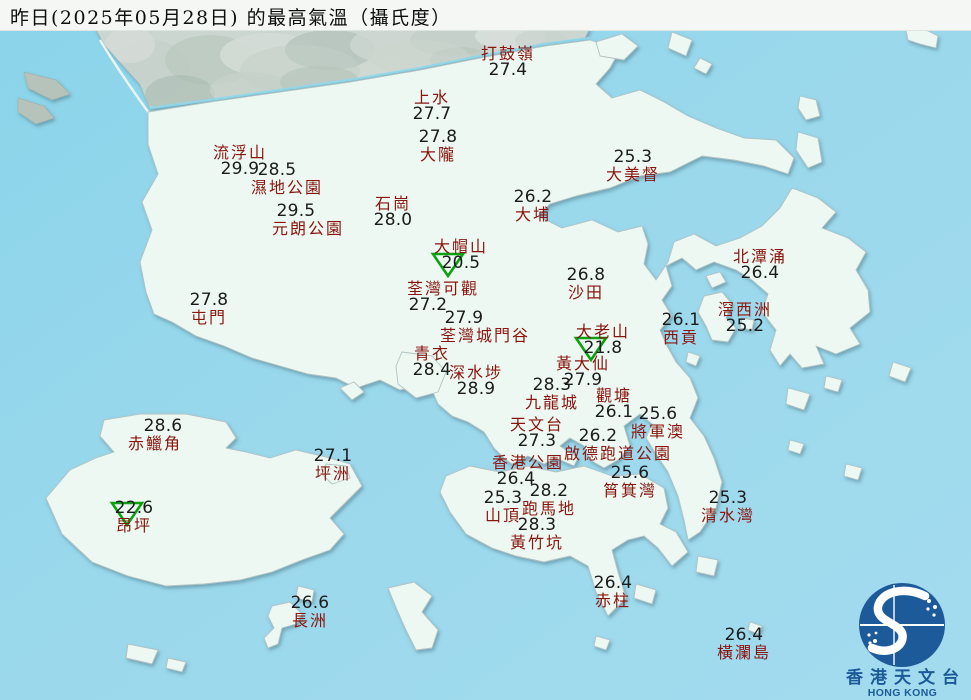  What do you see at coordinates (680, 337) in the screenshot?
I see `station-name: 西貢` at bounding box center [680, 337].